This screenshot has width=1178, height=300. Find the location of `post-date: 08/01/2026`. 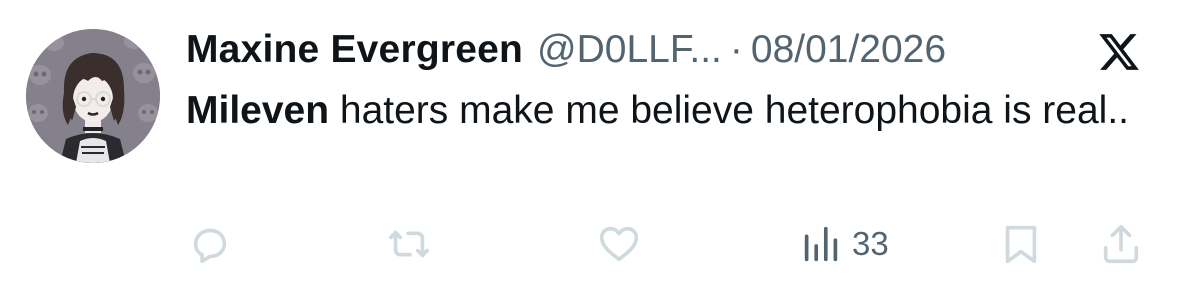

post-date: 08/01/2026 is located at coordinates (848, 50).